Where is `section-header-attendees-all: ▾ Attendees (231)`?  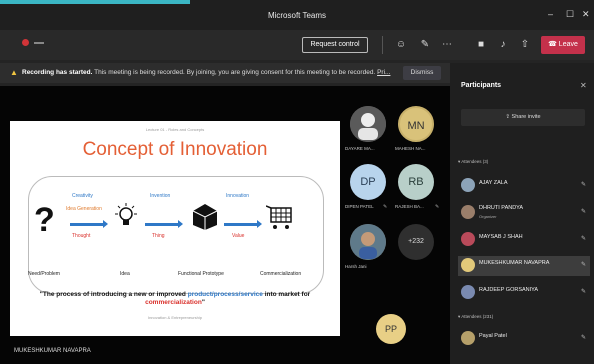
section-header-attendees-all: ▾ Attendees (231) is located at coordinates (475, 317).